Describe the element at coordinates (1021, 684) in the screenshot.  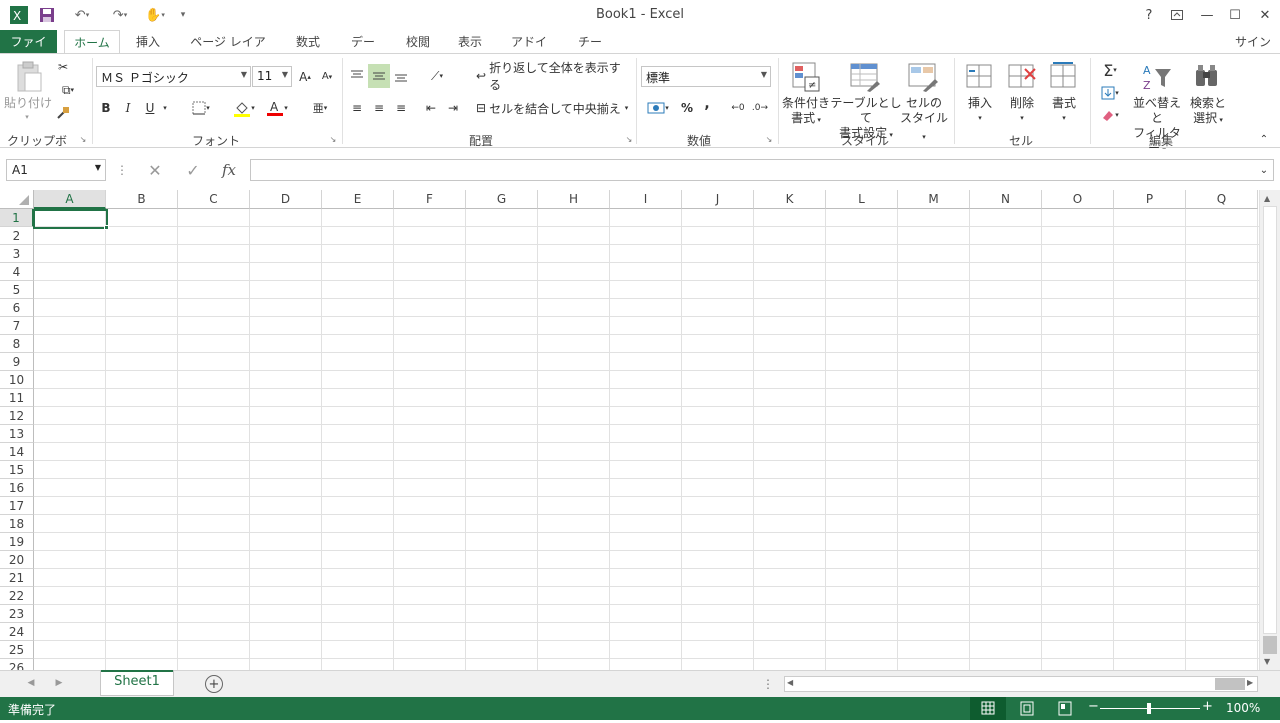
I see `horizontal-scrollbar: ◀ ▶` at that location.